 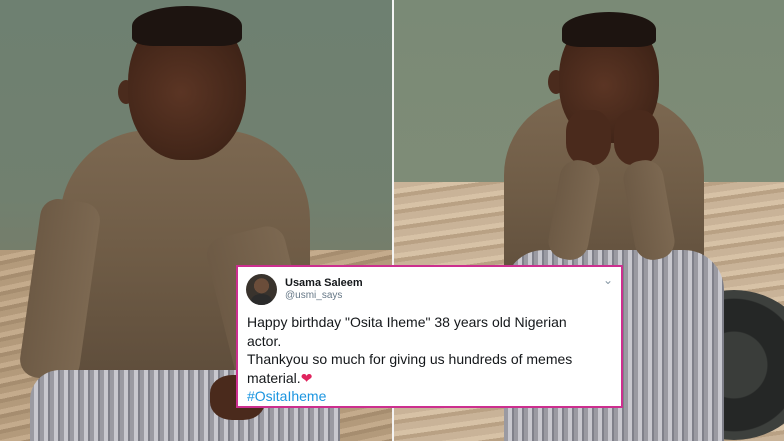 What do you see at coordinates (588, 137) in the screenshot?
I see `hand-left` at bounding box center [588, 137].